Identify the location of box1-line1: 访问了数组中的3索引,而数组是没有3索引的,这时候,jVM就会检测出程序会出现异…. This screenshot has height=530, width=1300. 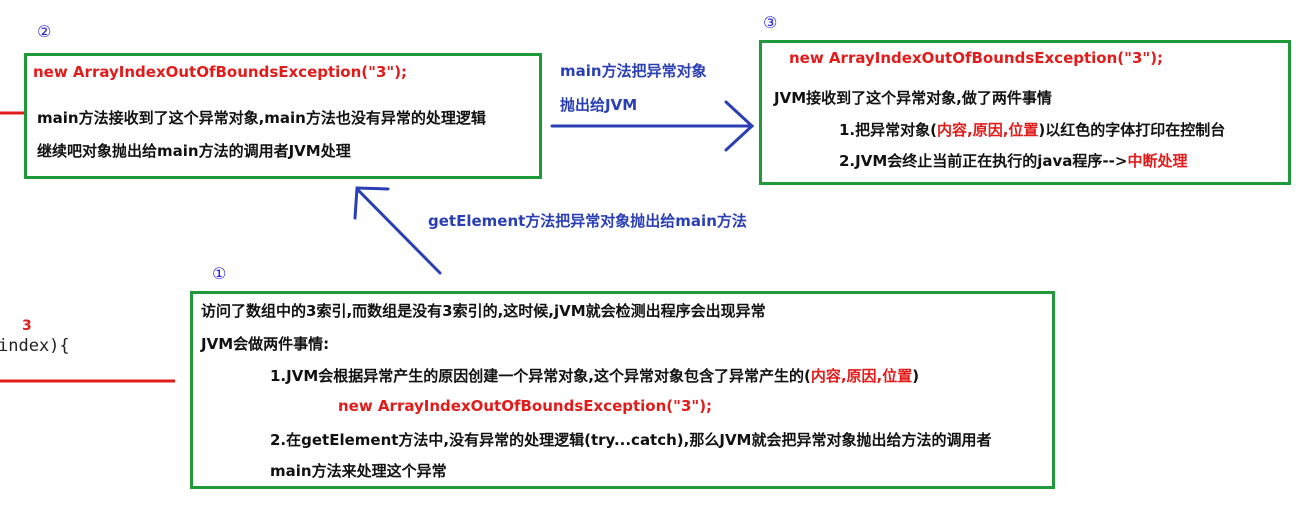
(483, 311).